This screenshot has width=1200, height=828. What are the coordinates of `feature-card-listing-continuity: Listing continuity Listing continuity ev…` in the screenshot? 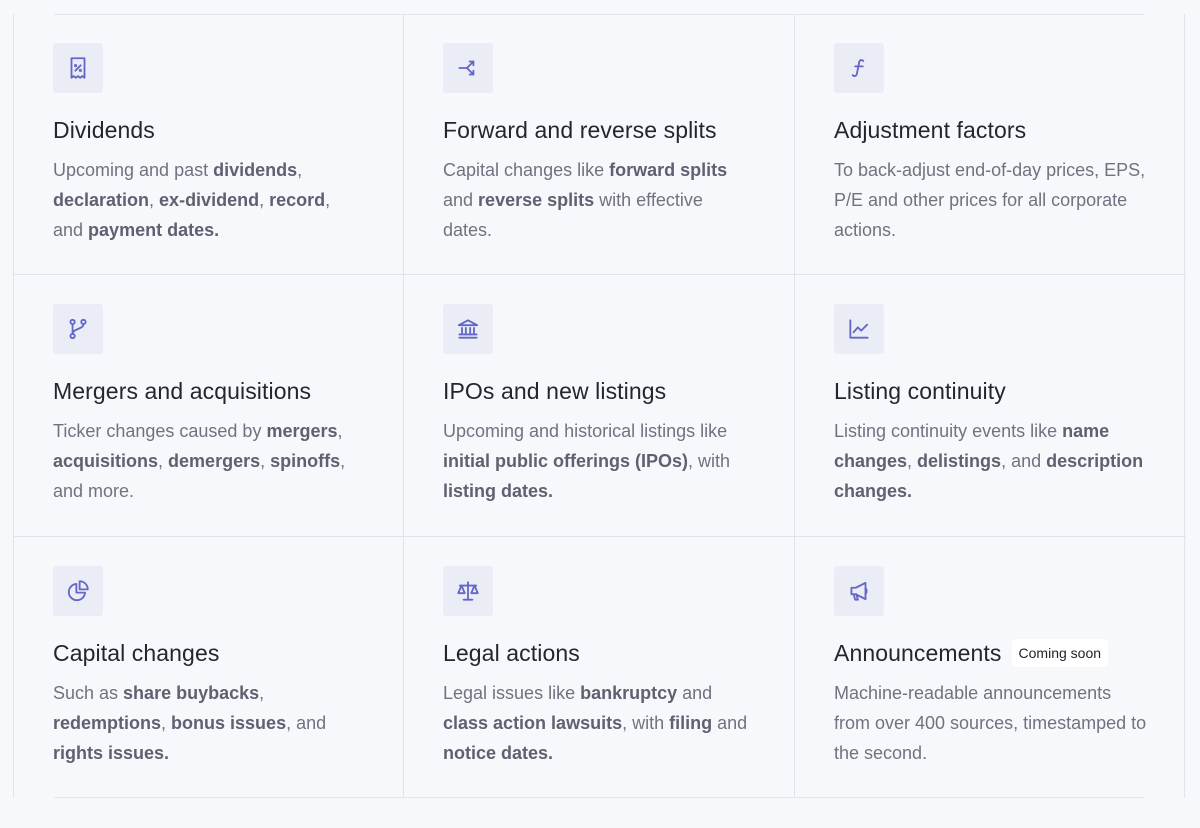 It's located at (990, 406).